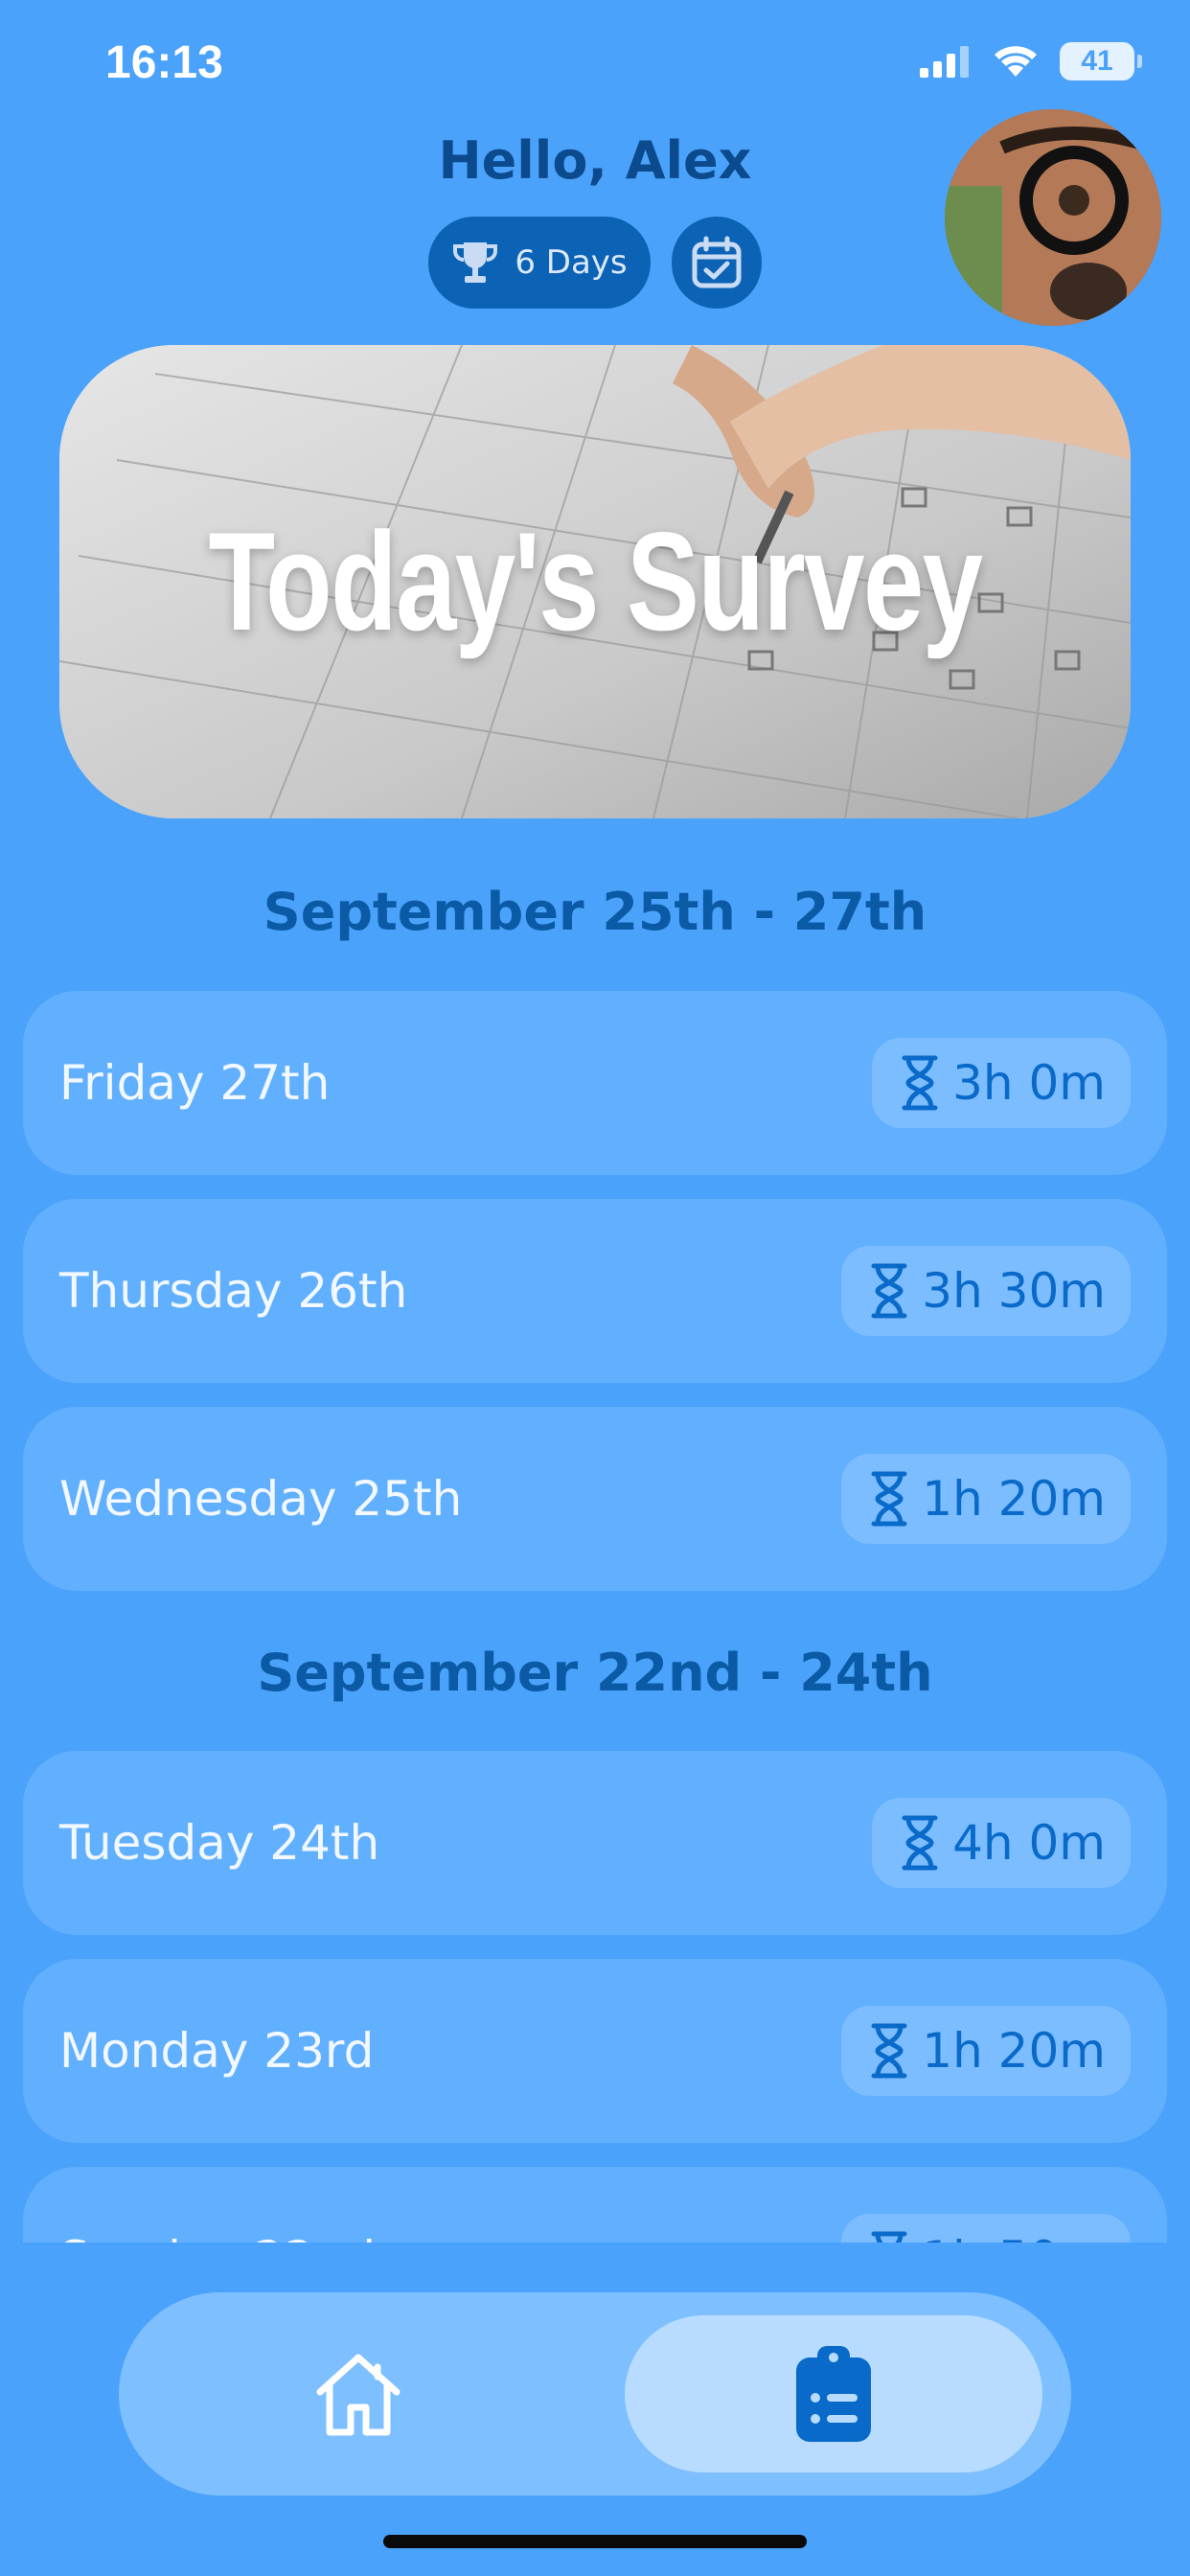 The height and width of the screenshot is (2576, 1190). I want to click on nav-survey-button, so click(834, 2393).